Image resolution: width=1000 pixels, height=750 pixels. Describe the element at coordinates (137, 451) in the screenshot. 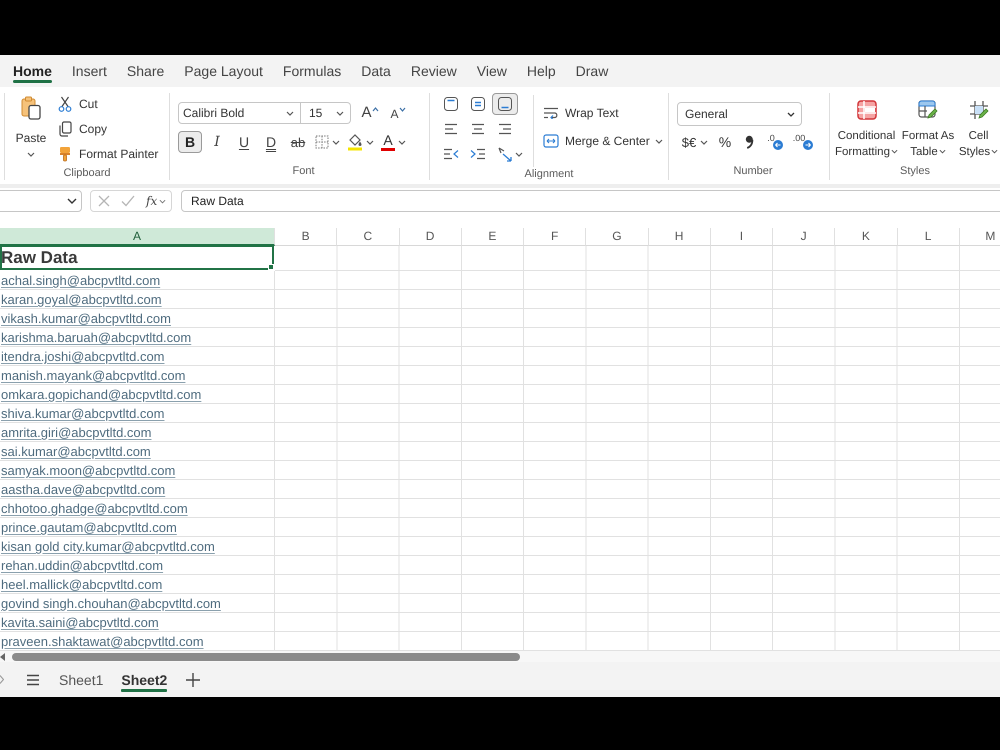

I see `table-cell: sai.kumar@abcpvtltd.com` at that location.